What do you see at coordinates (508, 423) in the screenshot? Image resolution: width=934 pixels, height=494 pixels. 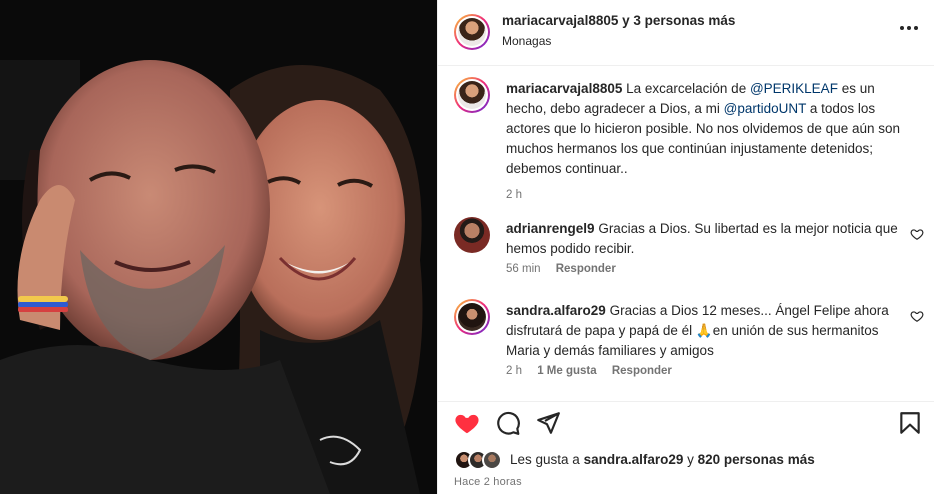 I see `comment-icon` at bounding box center [508, 423].